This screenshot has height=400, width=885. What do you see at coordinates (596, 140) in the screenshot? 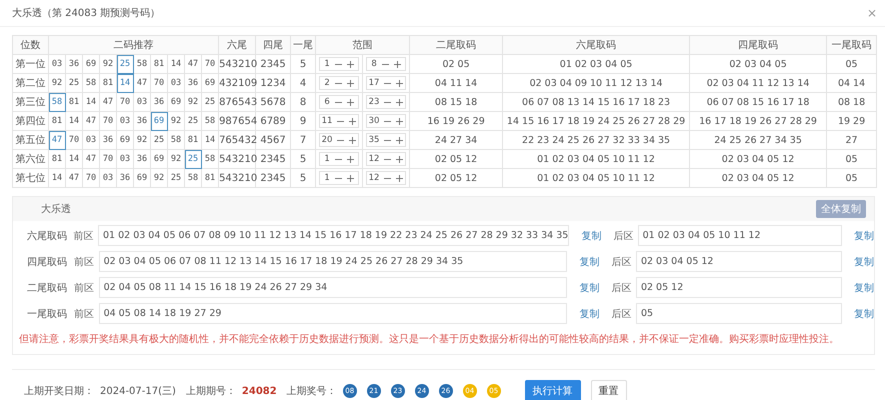
I see `table-cell: 22 23 24 25 26 27 32 33 34 35` at bounding box center [596, 140].